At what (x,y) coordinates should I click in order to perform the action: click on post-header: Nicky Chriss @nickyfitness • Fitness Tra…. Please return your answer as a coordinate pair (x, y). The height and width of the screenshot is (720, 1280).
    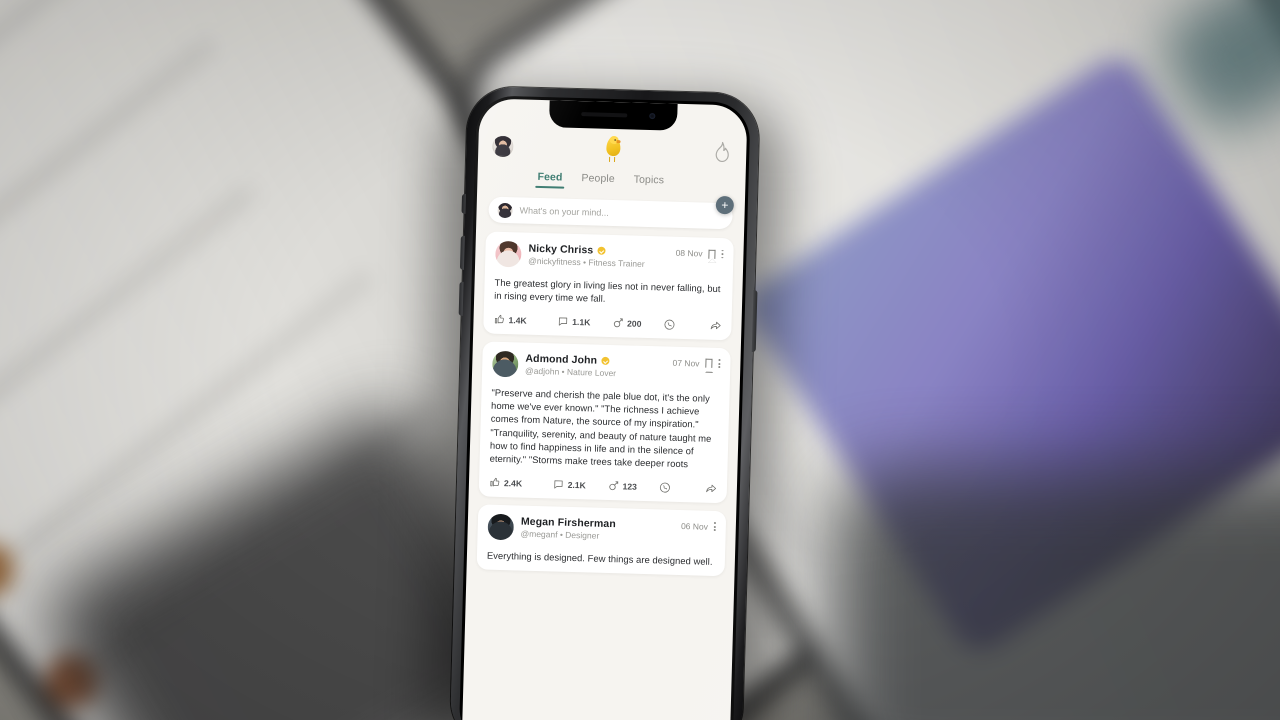
    Looking at the image, I should click on (609, 256).